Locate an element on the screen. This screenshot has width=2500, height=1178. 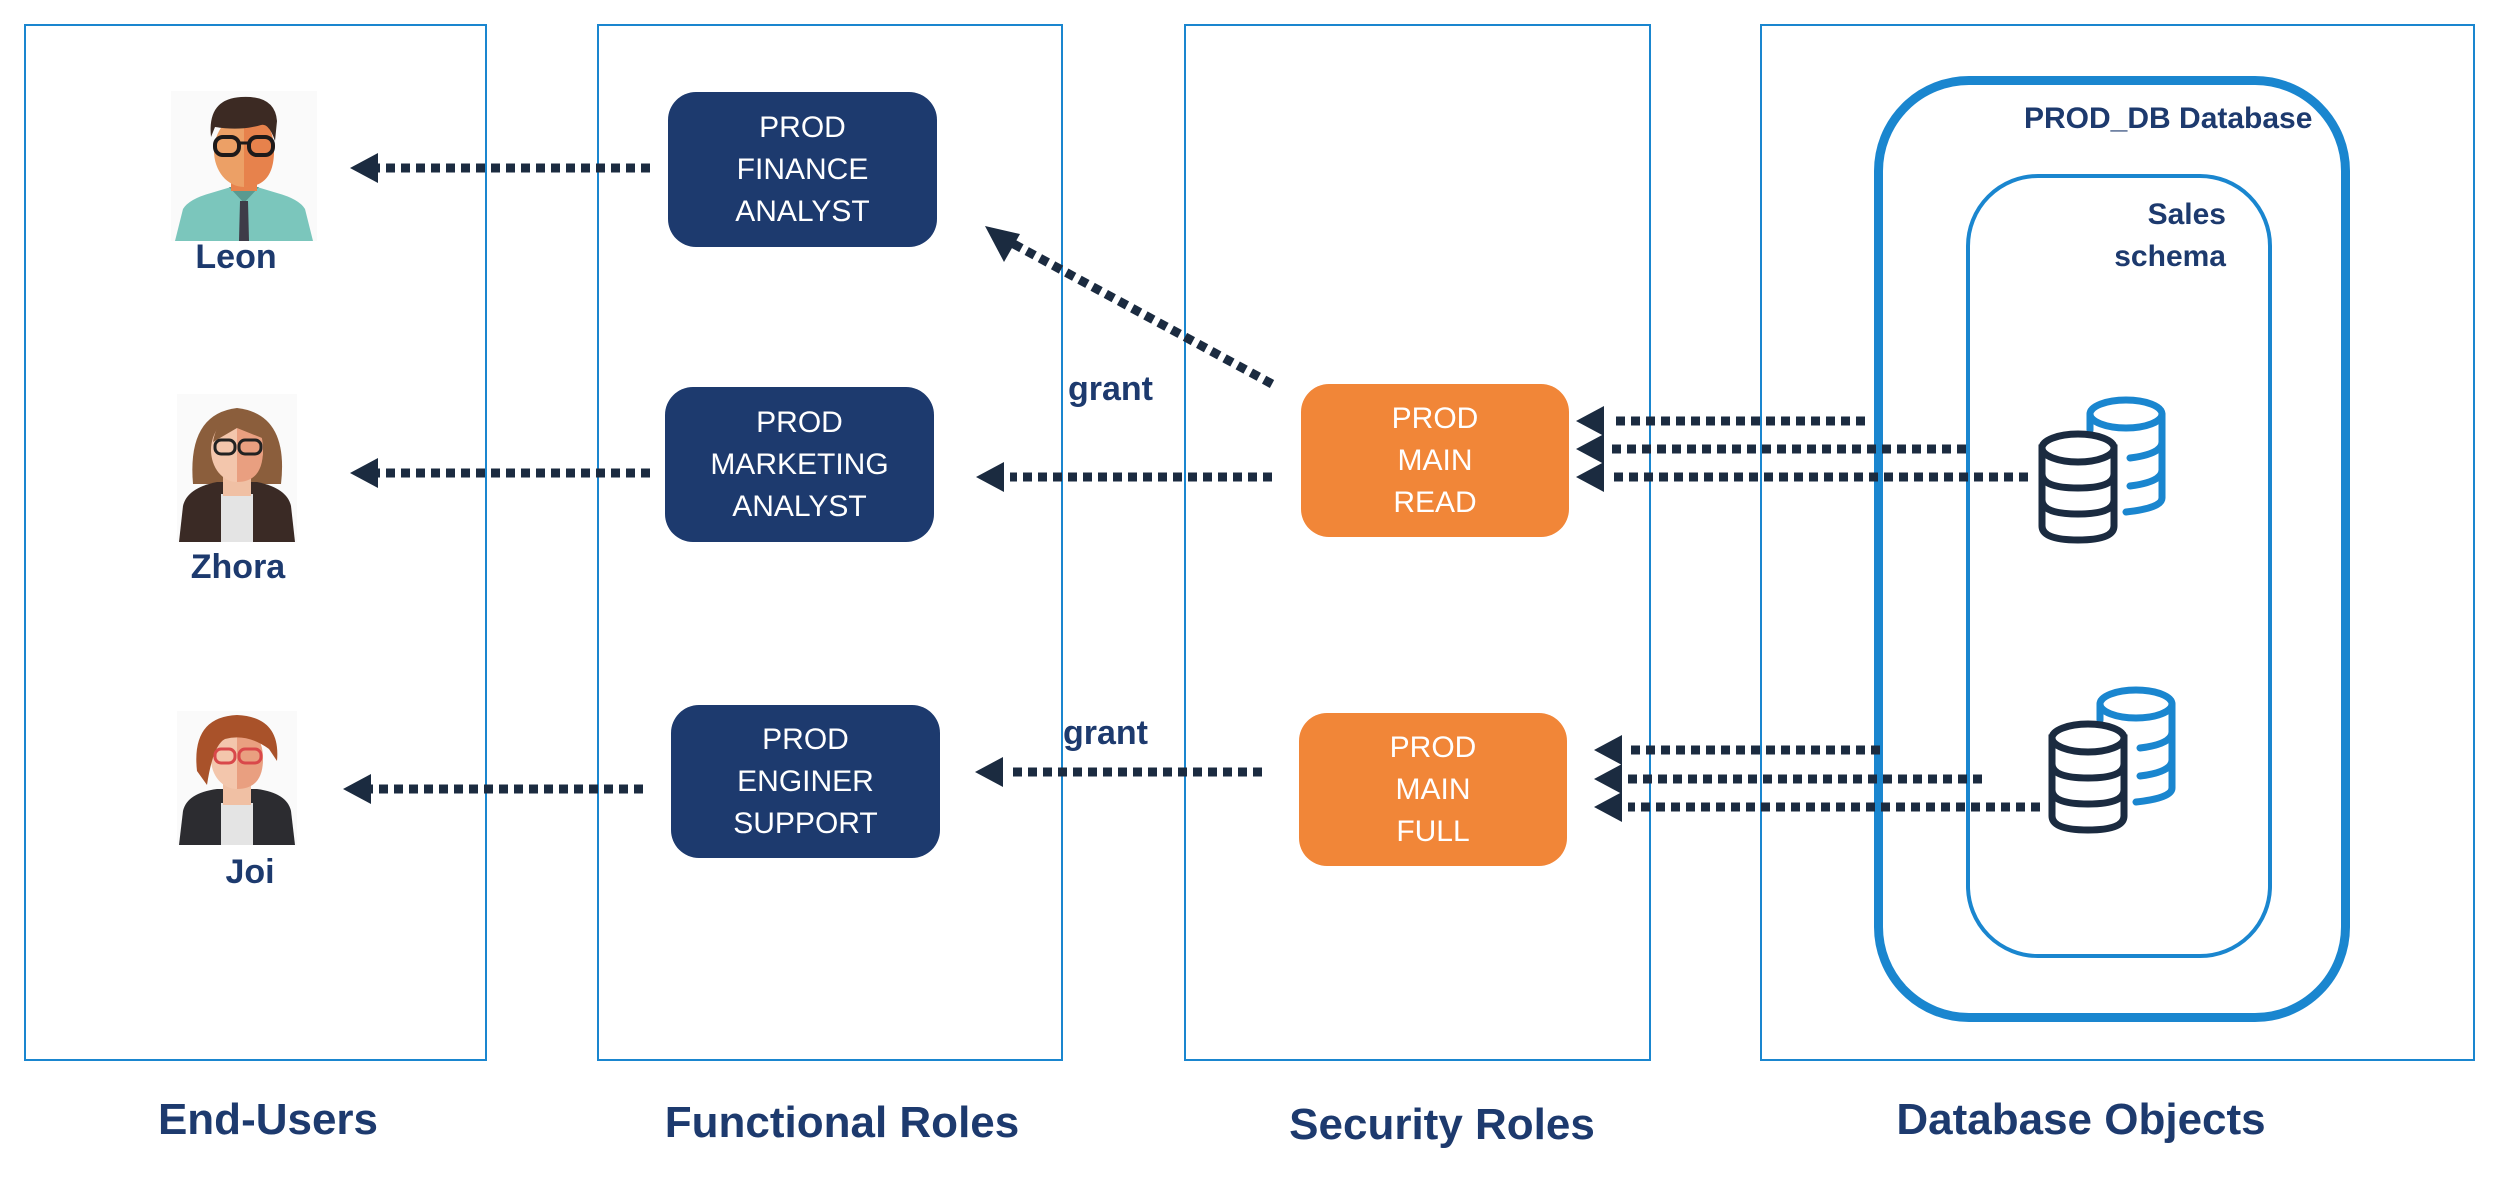
database-title: PROD_DB Database is located at coordinates (2168, 118).